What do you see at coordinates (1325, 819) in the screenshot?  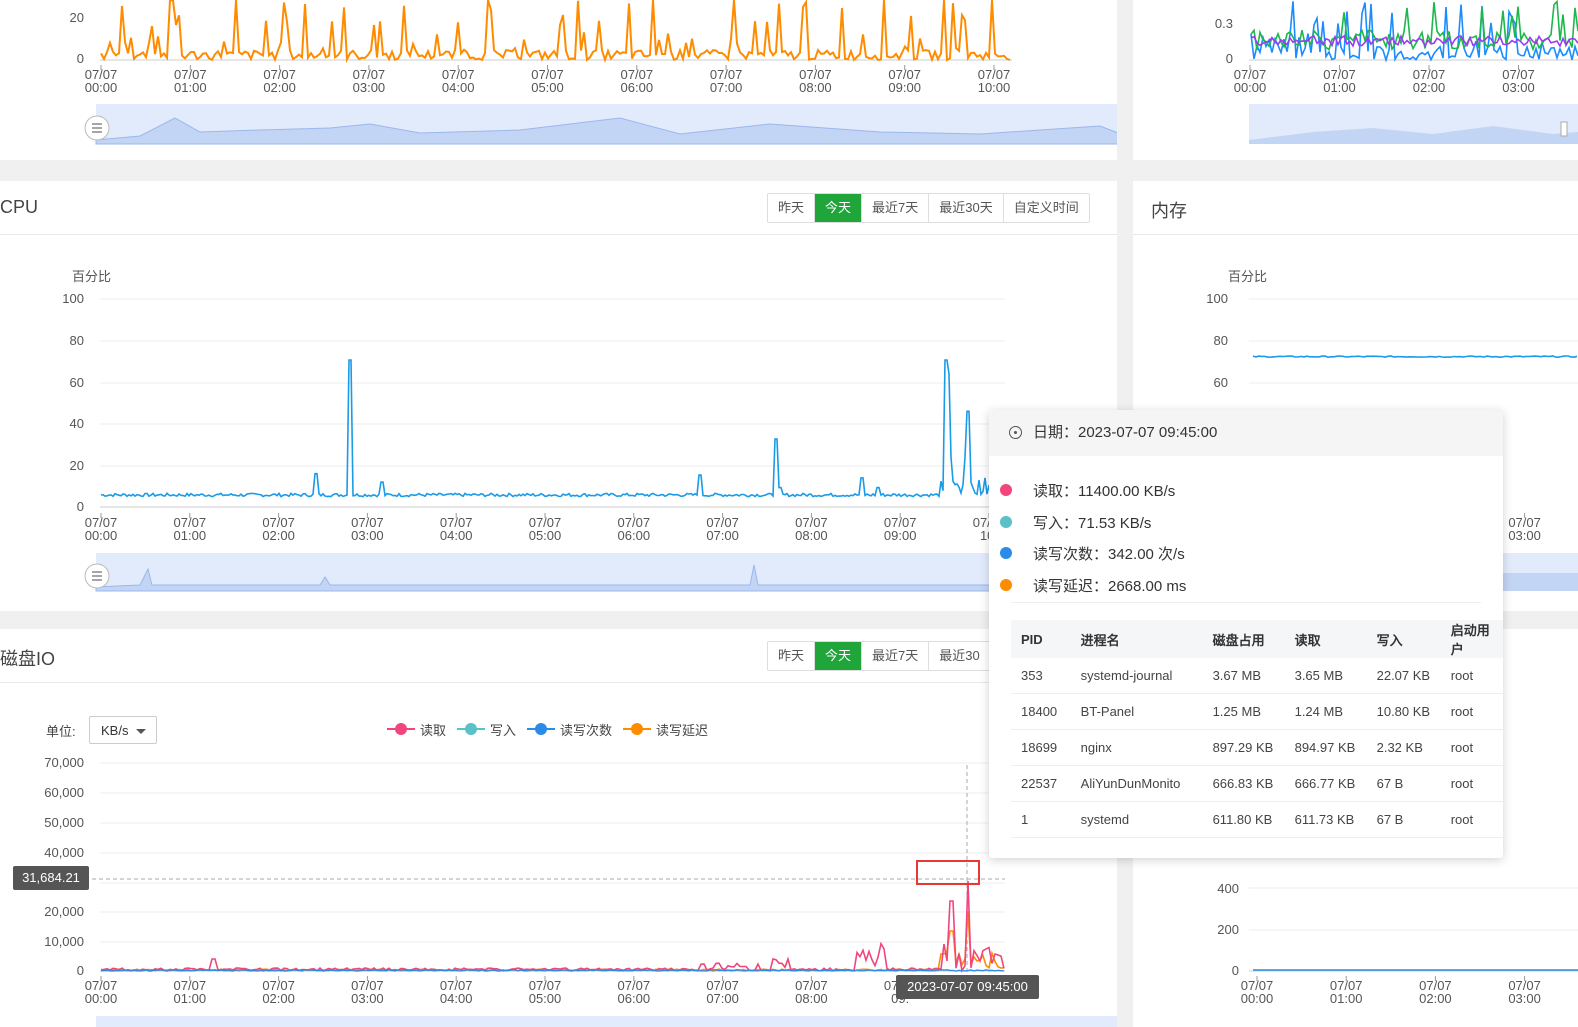 I see `table-cell: 611.73 KB` at bounding box center [1325, 819].